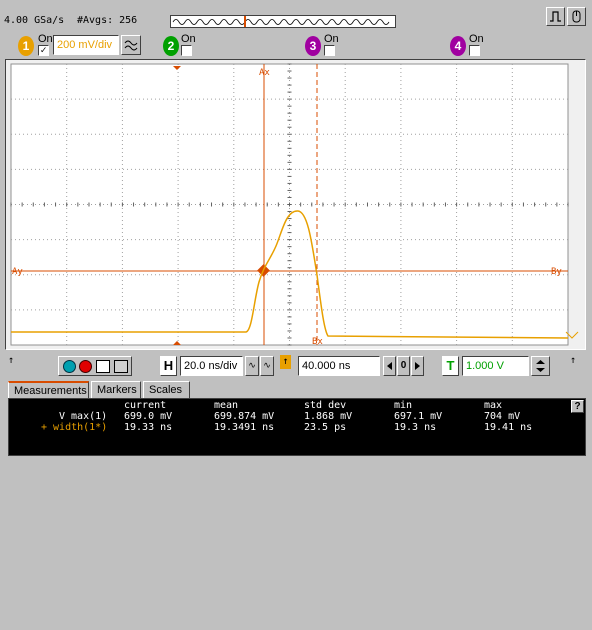 This screenshot has height=630, width=592. I want to click on measurement-label: + width(1*), so click(74, 427).